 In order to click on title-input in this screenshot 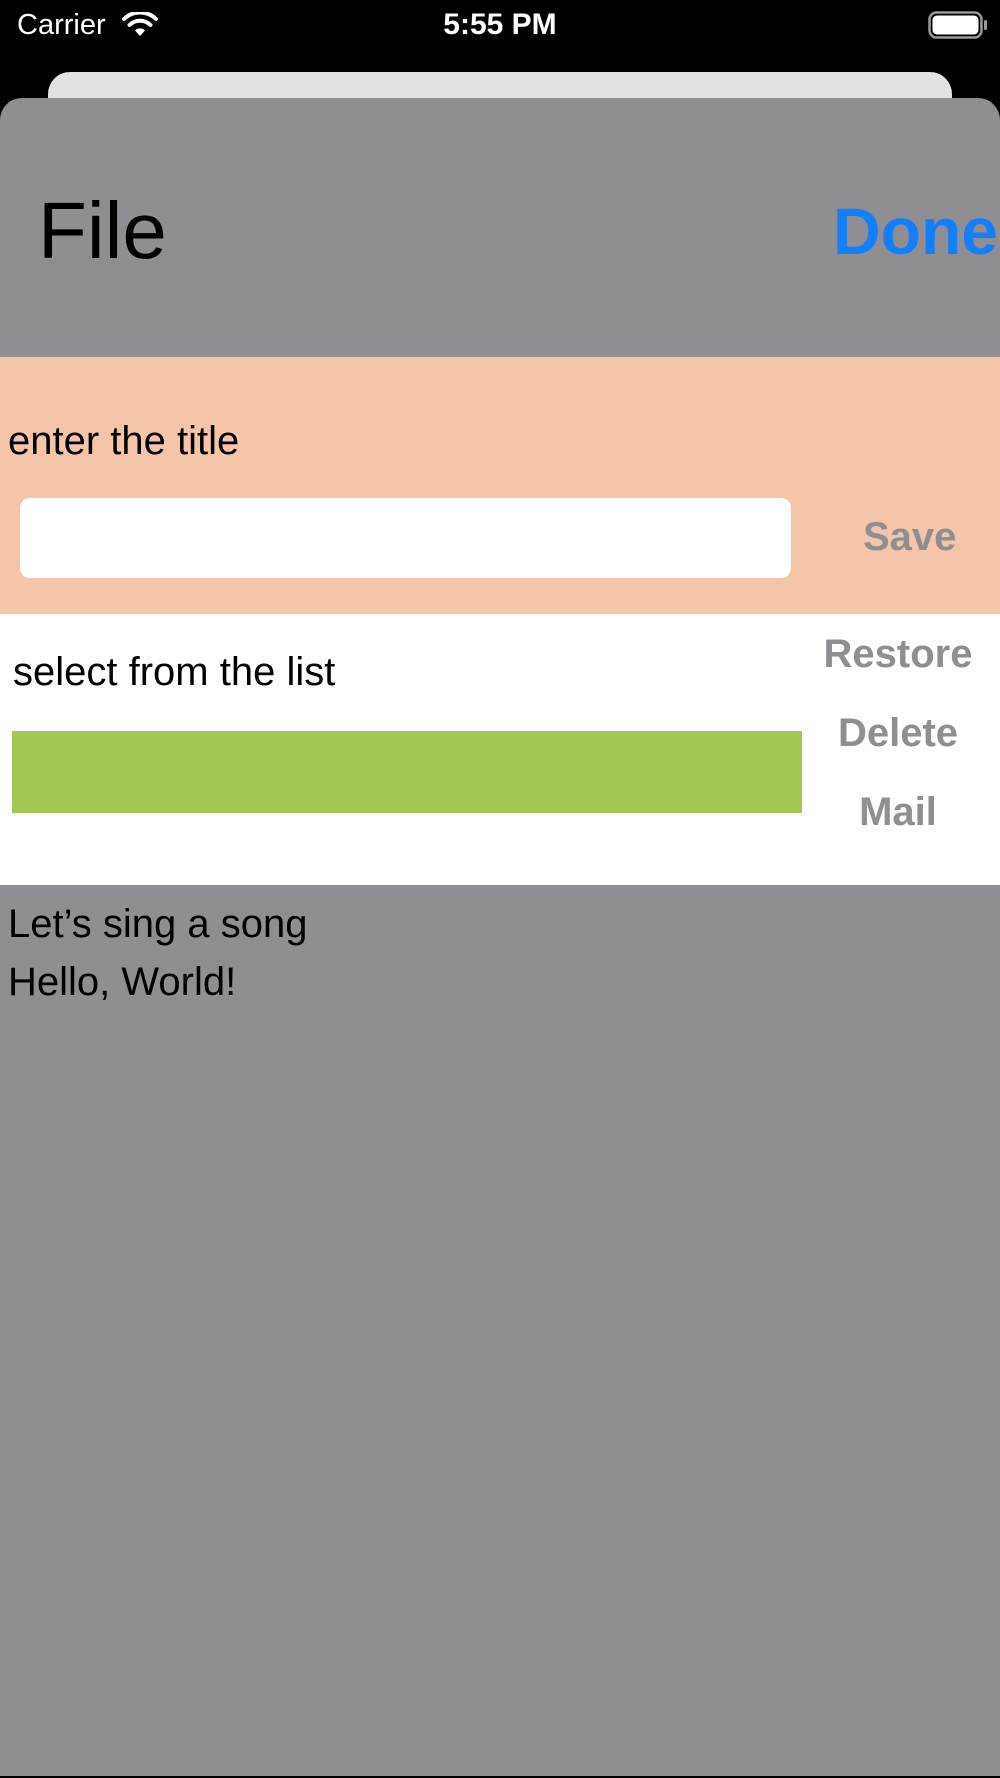, I will do `click(405, 538)`.